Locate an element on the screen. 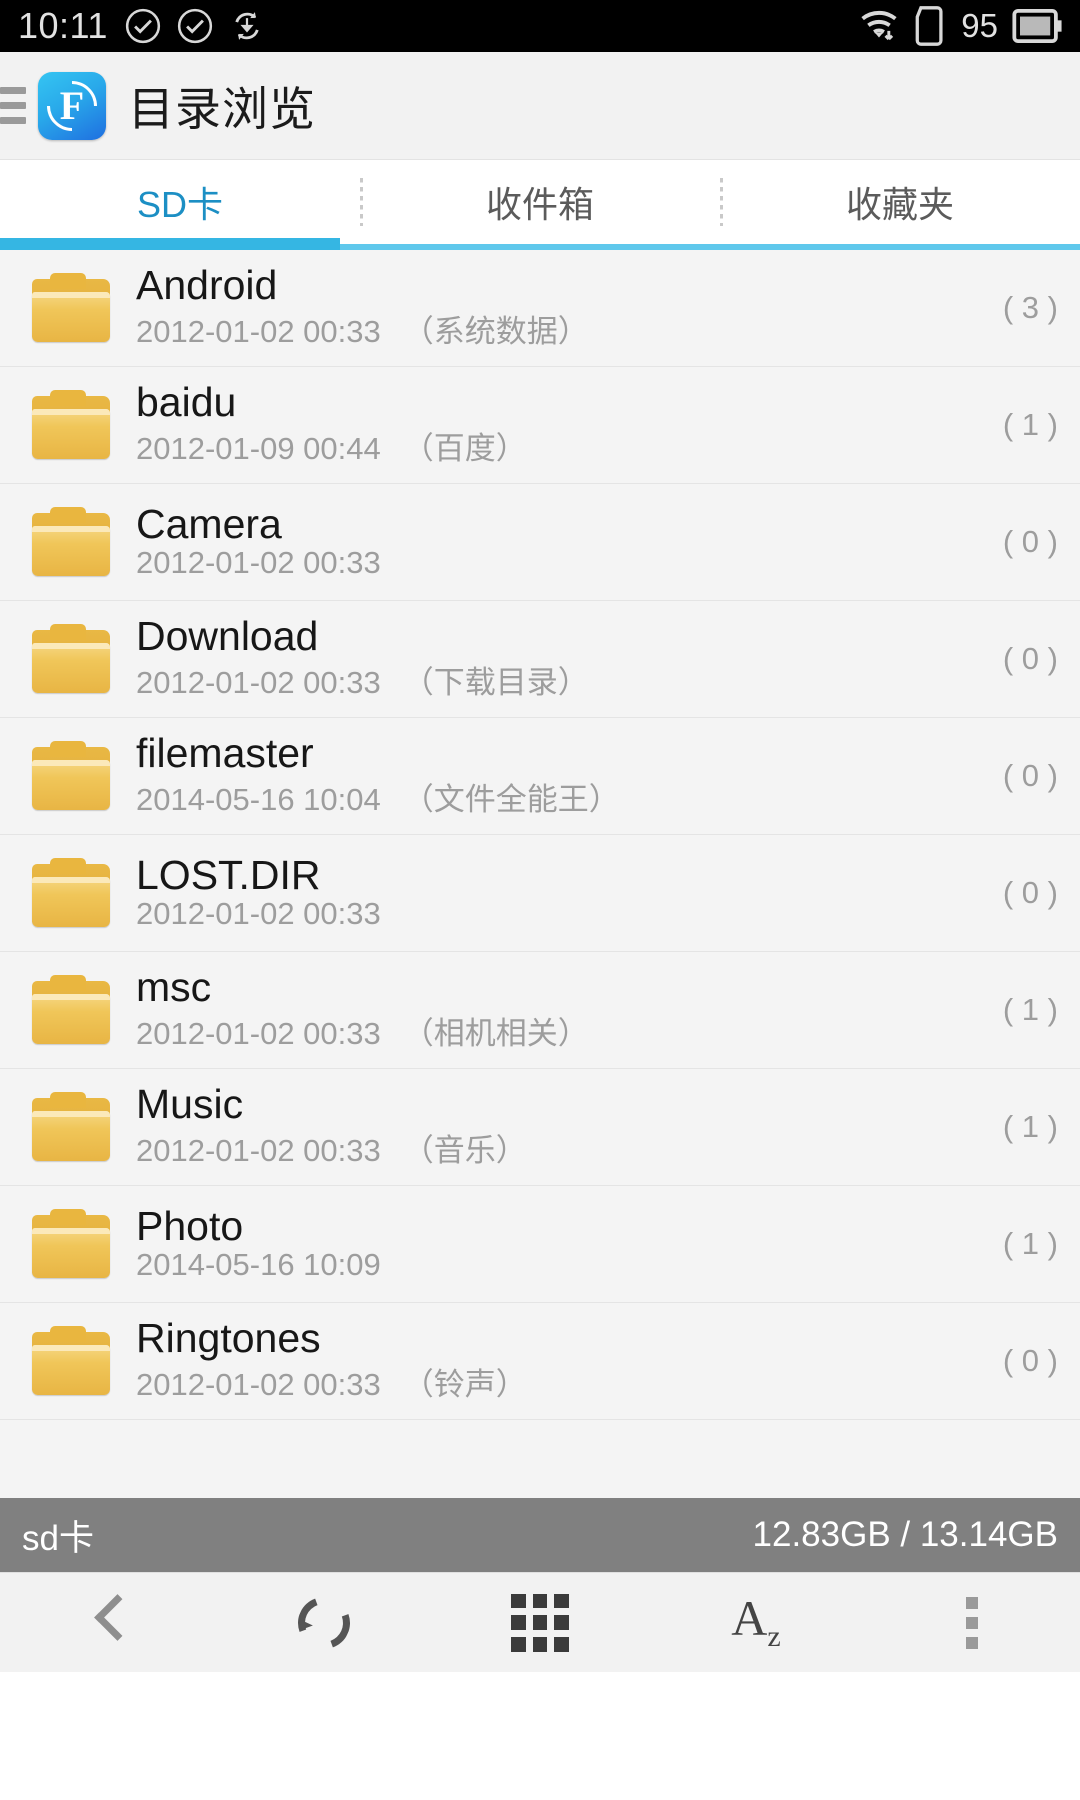 The image size is (1080, 1800). file-meta: 2012-01-02 00:33 （下载目录） is located at coordinates (559, 679).